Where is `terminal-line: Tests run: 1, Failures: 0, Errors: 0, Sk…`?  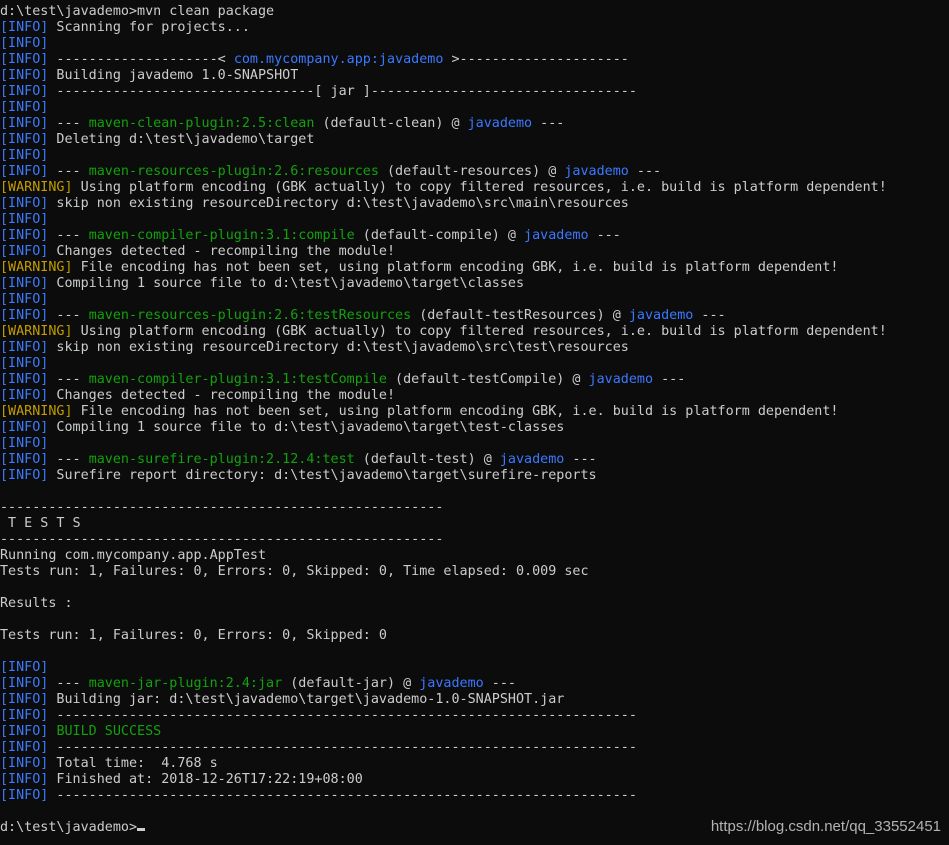
terminal-line: Tests run: 1, Failures: 0, Errors: 0, Sk… is located at coordinates (474, 572).